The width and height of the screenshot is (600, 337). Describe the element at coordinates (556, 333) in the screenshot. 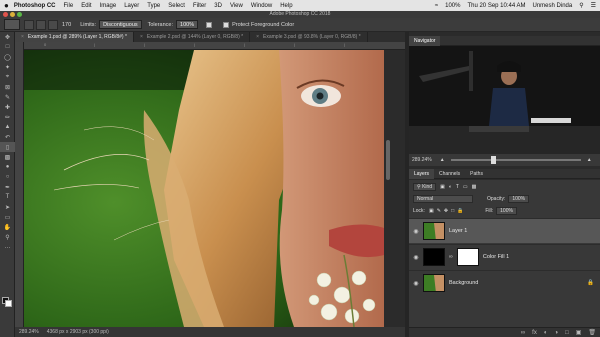

I see `new-adjustment-icon: ◑` at that location.